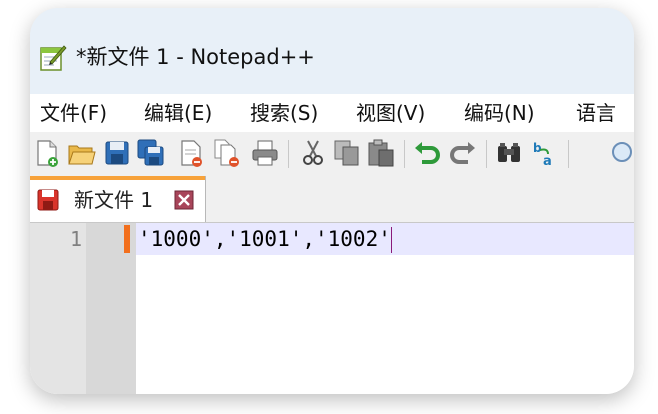 This screenshot has width=658, height=414. I want to click on print-icon, so click(265, 153).